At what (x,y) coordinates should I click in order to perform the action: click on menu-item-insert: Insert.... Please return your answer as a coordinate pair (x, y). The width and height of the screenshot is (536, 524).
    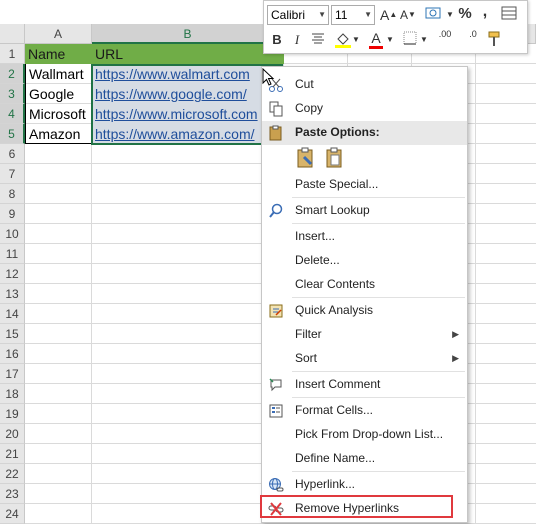
    Looking at the image, I should click on (364, 237).